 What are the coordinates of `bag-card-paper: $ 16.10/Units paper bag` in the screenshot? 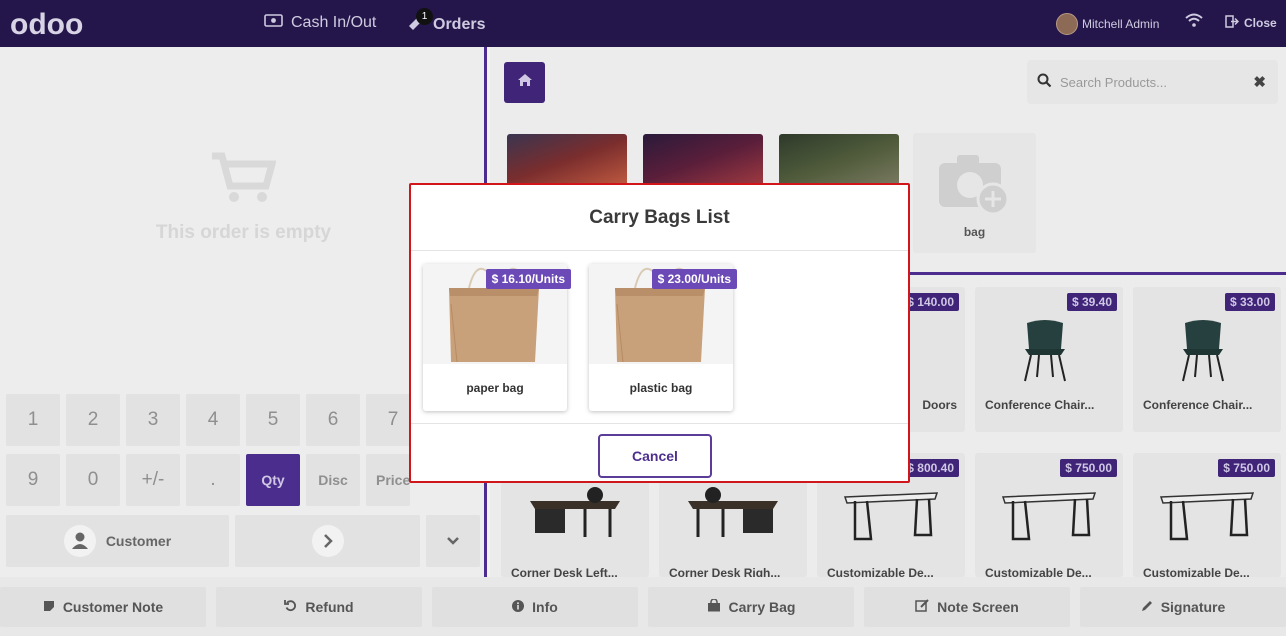 It's located at (497, 337).